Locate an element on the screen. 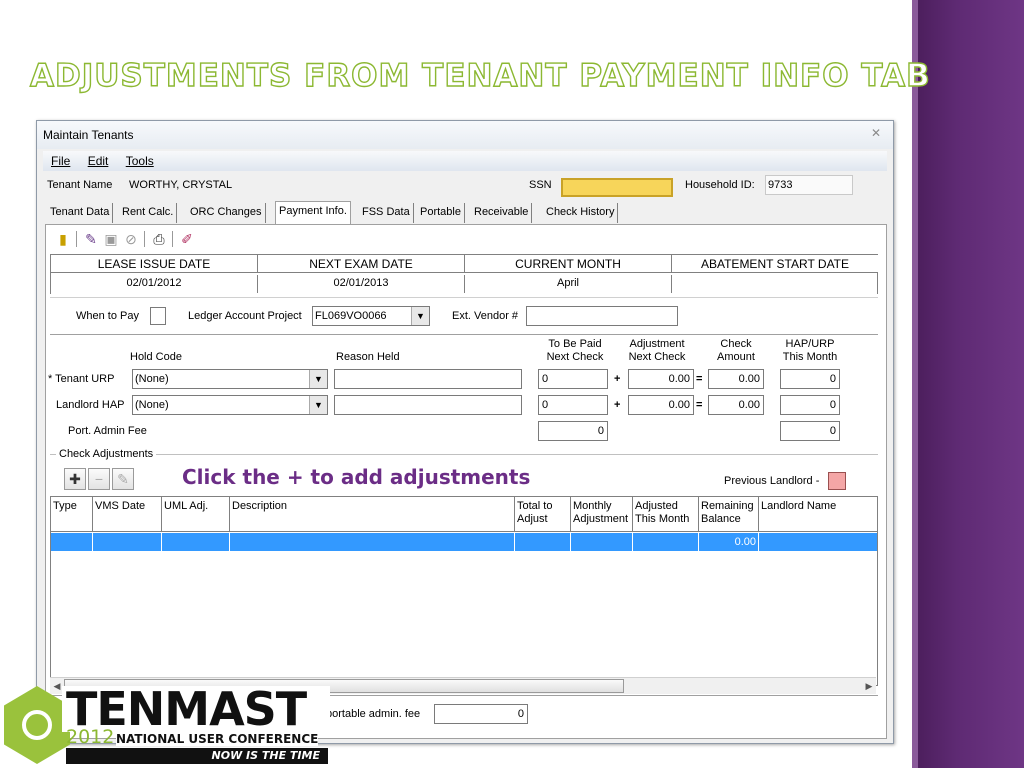 This screenshot has height=768, width=1024. plus-operator: + is located at coordinates (617, 405).